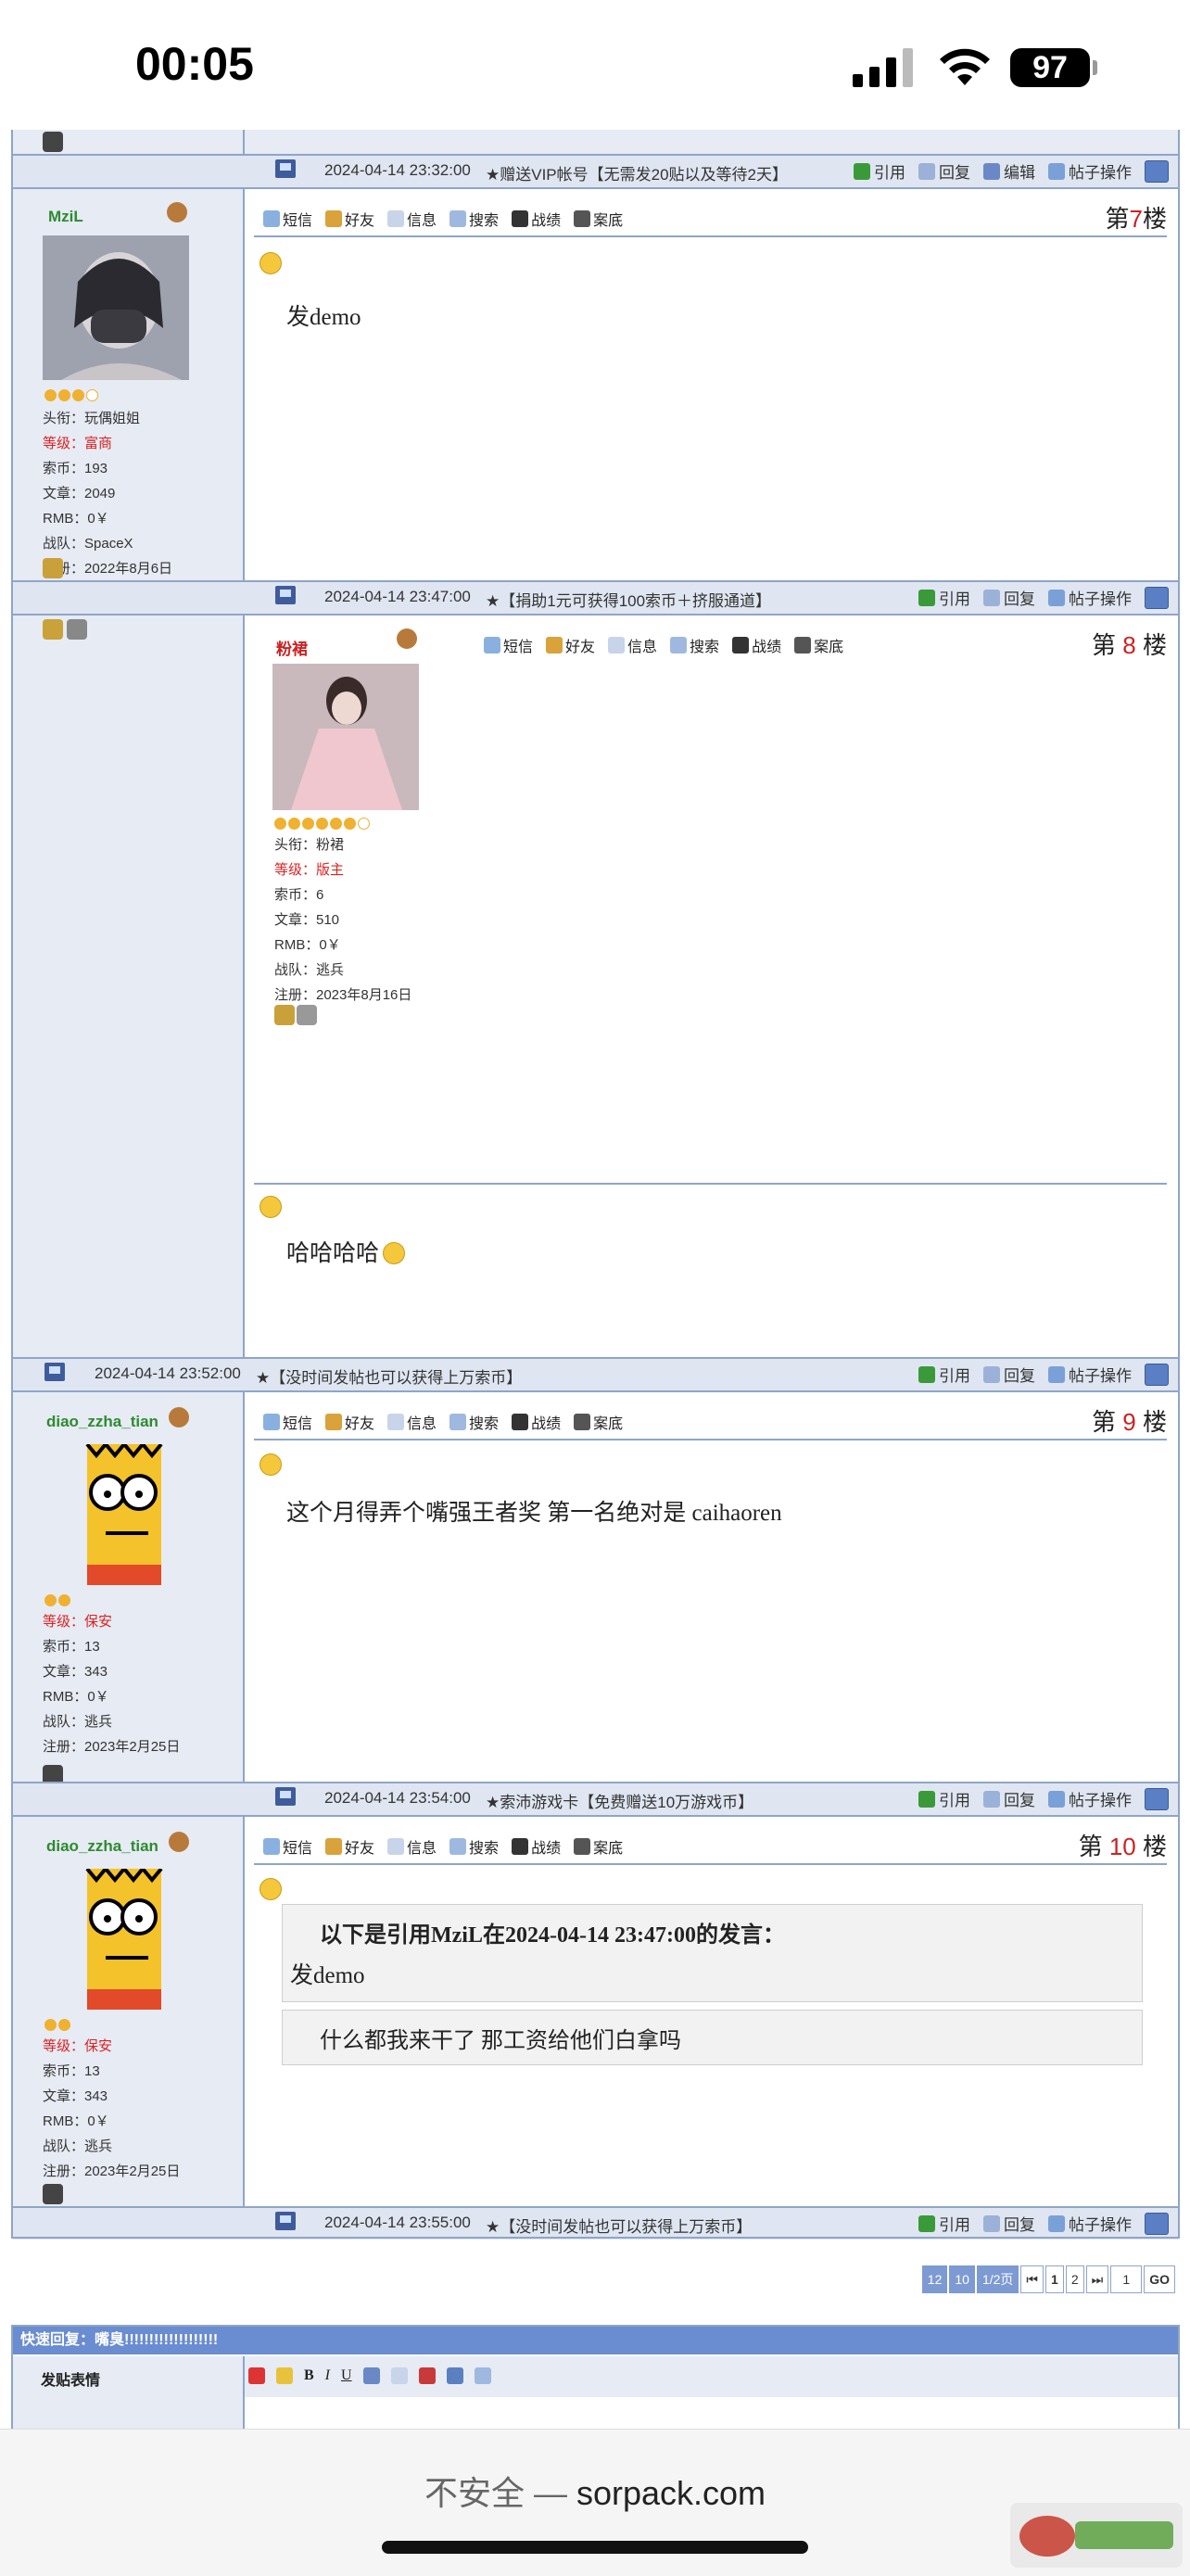 The image size is (1190, 2576). What do you see at coordinates (327, 2375) in the screenshot?
I see `italic-icon: I` at bounding box center [327, 2375].